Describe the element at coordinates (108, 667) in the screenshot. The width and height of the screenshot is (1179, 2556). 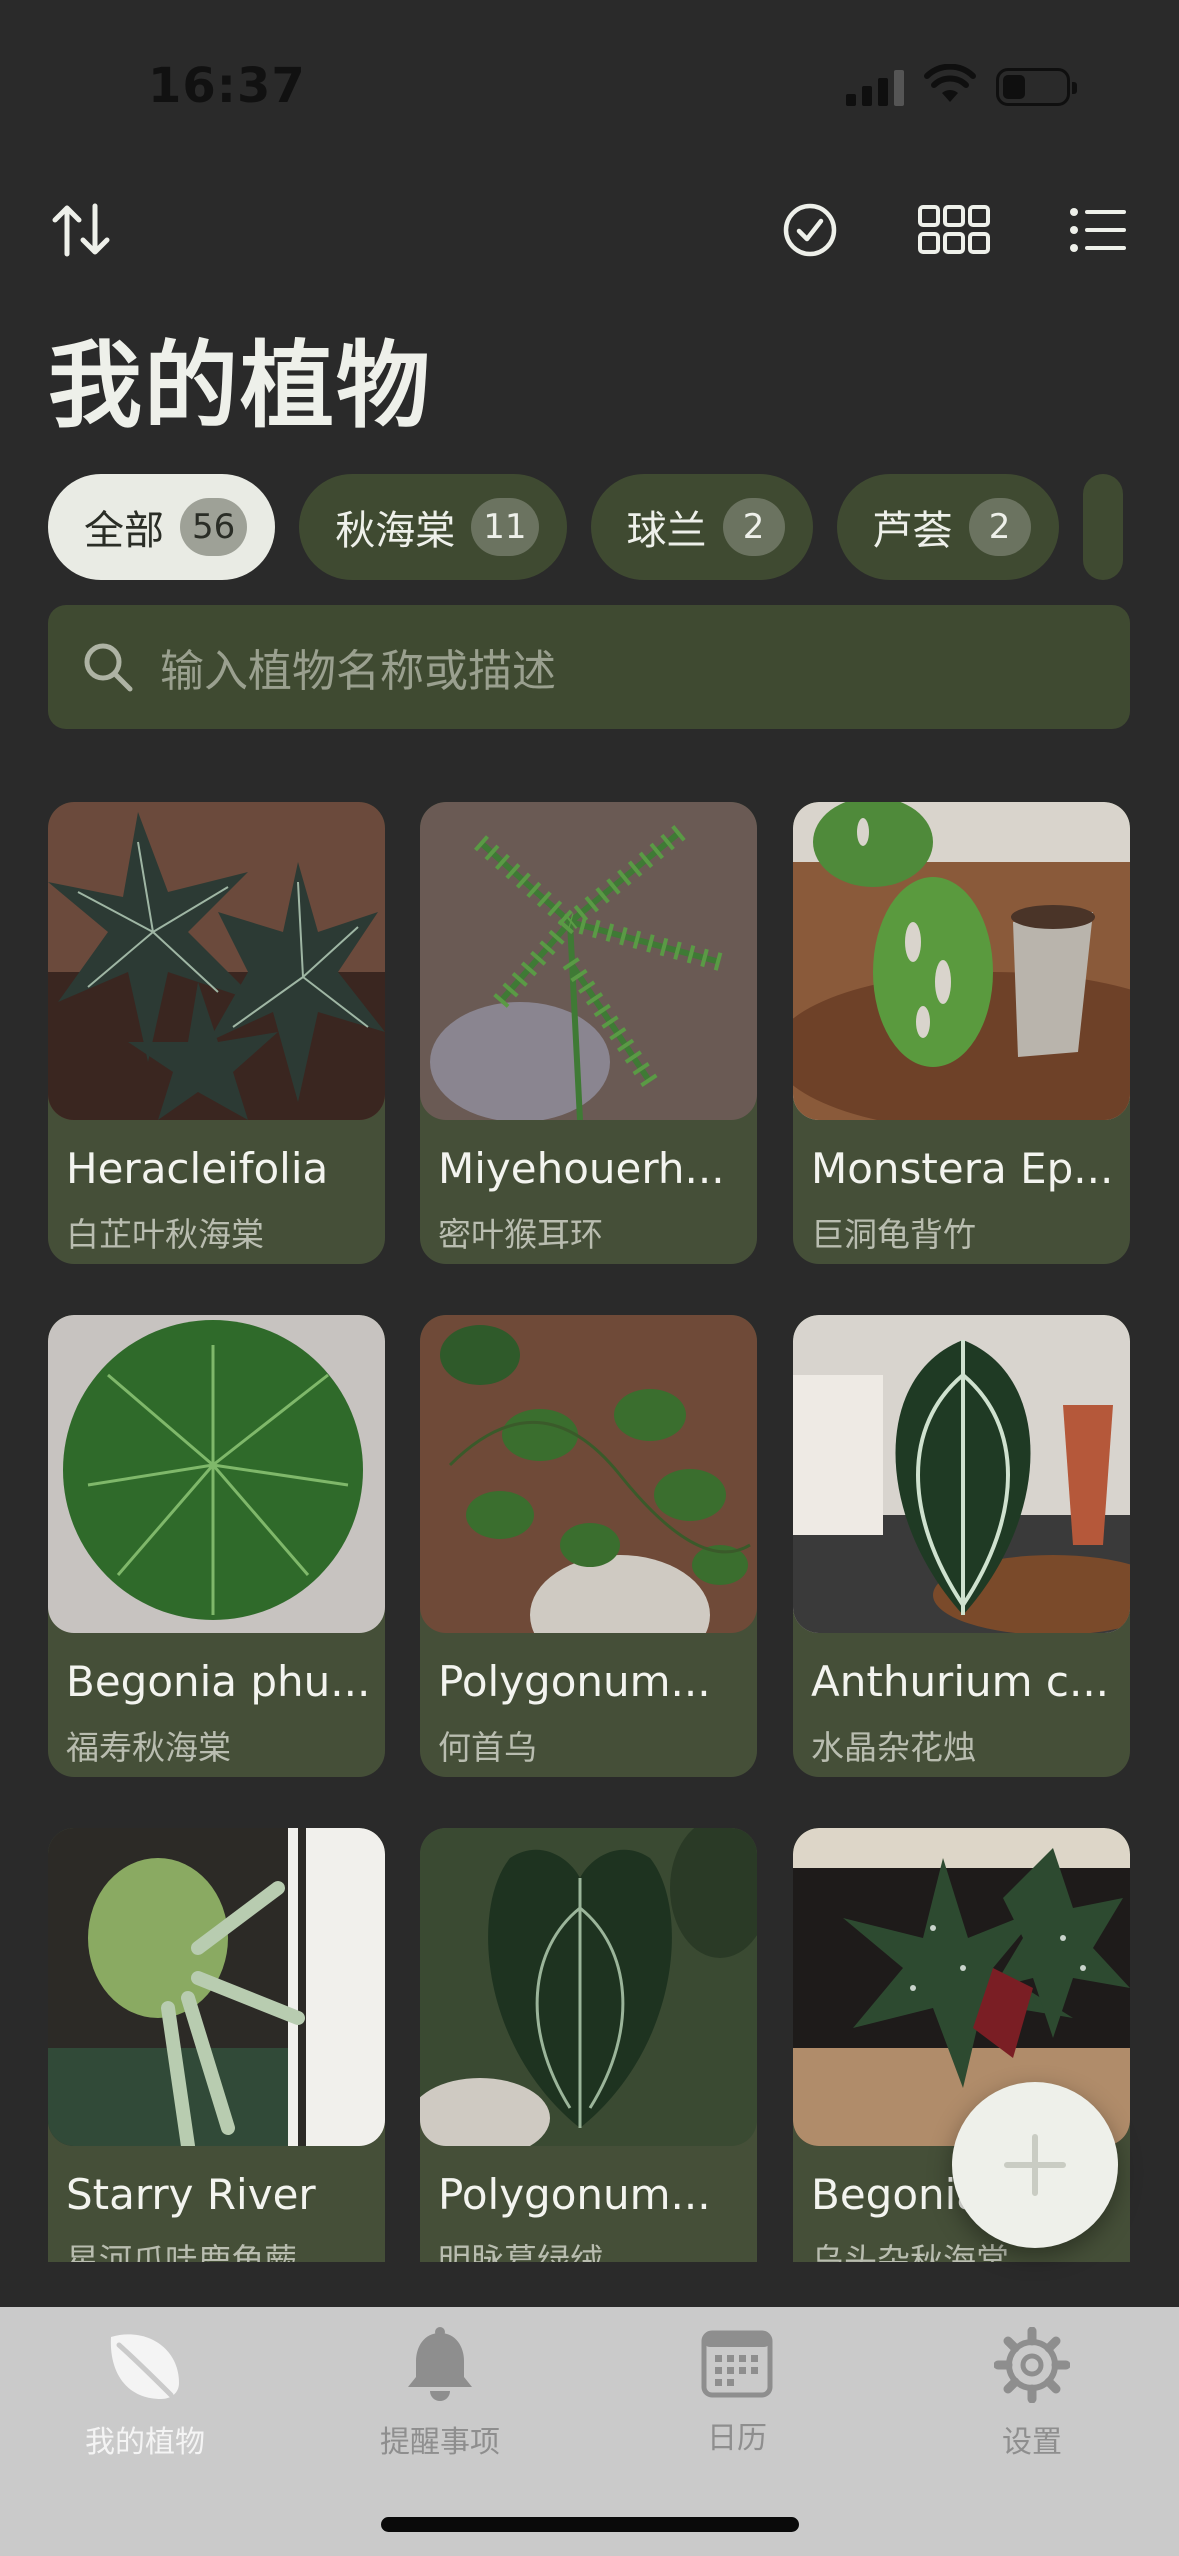
I see `search-icon` at that location.